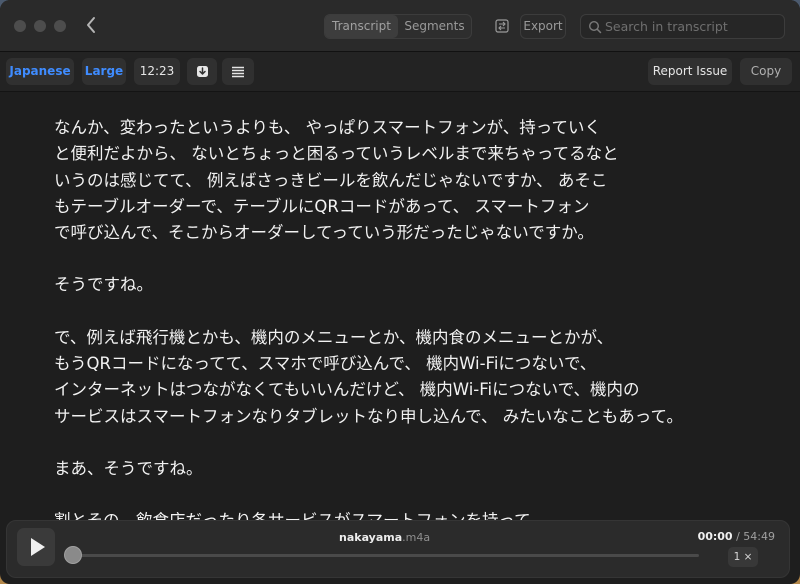 The height and width of the screenshot is (584, 800). I want to click on play-button, so click(36, 547).